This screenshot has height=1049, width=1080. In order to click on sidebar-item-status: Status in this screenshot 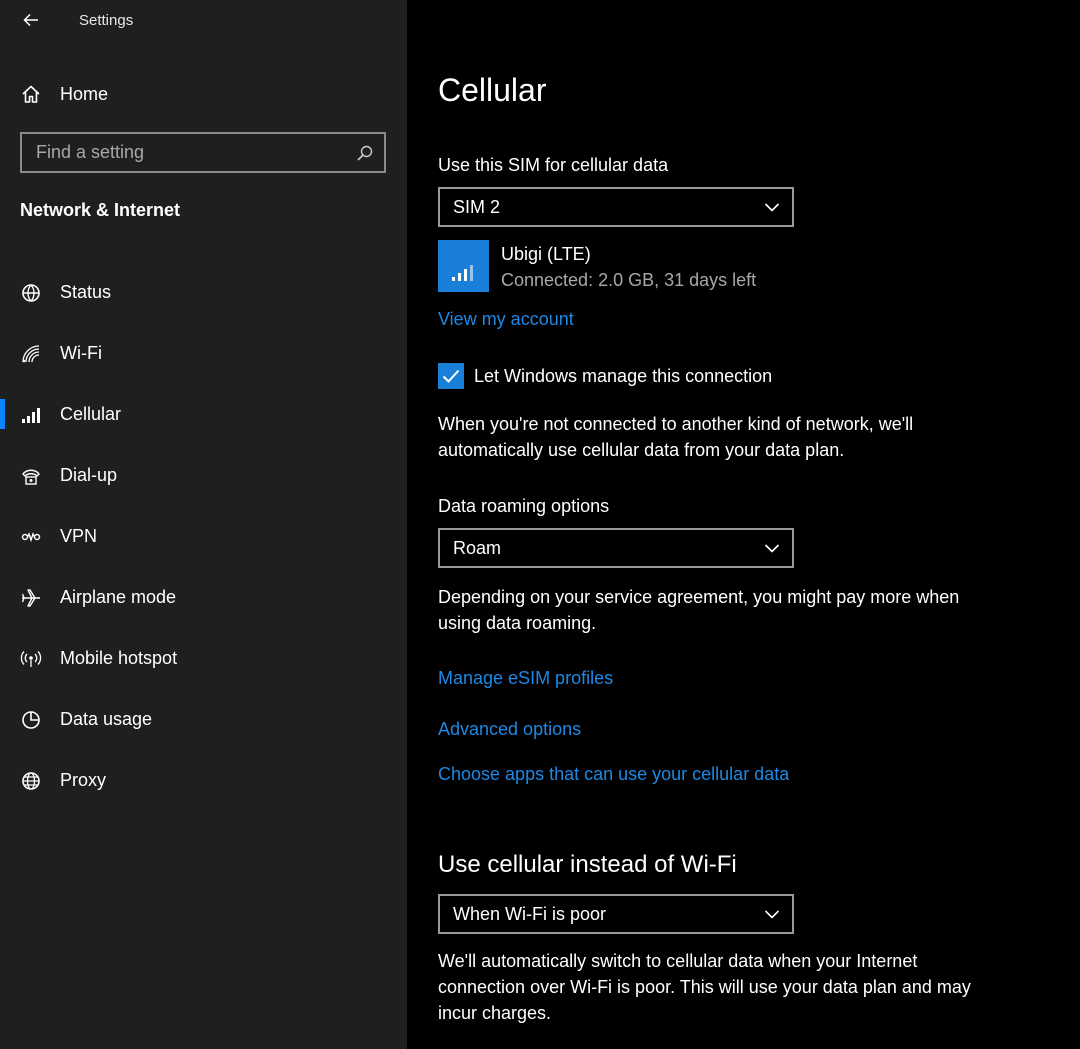, I will do `click(203, 292)`.